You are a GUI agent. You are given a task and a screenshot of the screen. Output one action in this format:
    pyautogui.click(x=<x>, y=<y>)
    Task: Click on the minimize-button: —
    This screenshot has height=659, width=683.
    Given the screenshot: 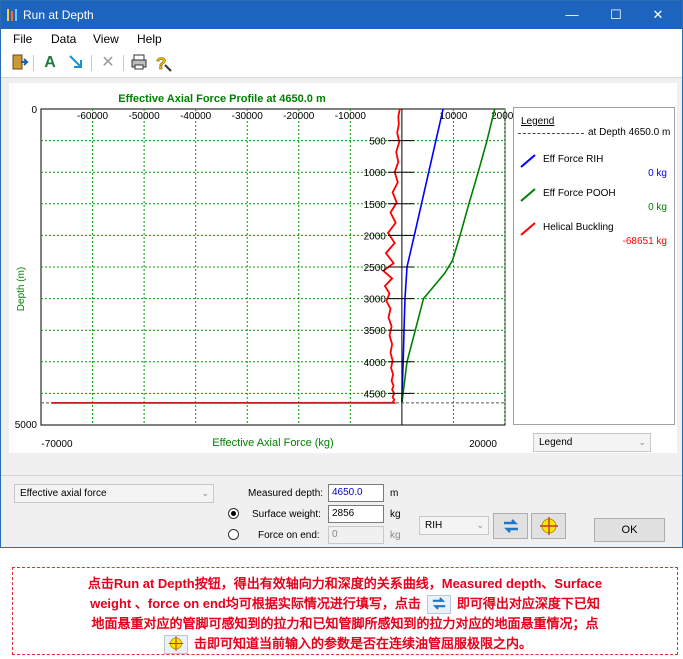 What is the action you would take?
    pyautogui.click(x=572, y=15)
    